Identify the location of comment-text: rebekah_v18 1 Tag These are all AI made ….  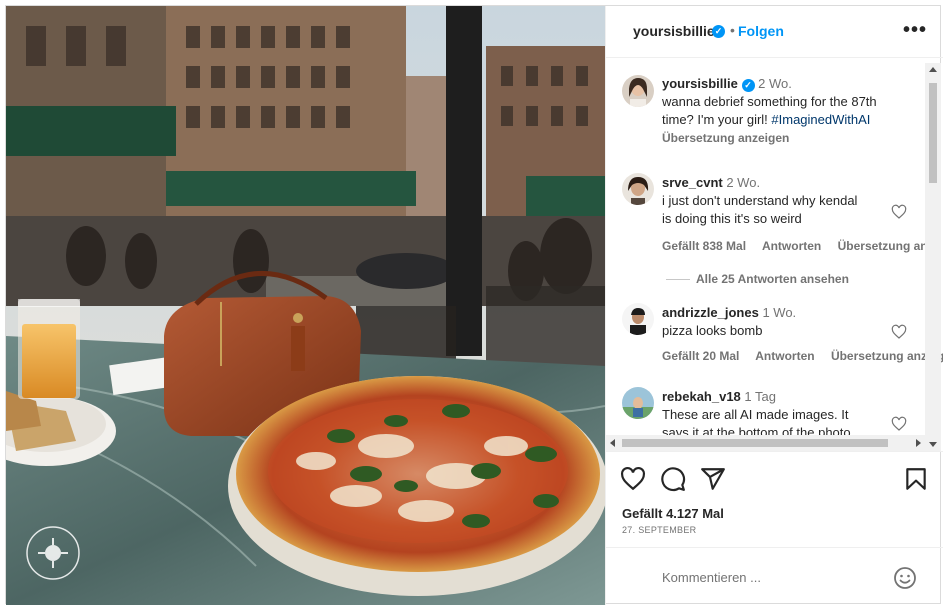
(782, 415).